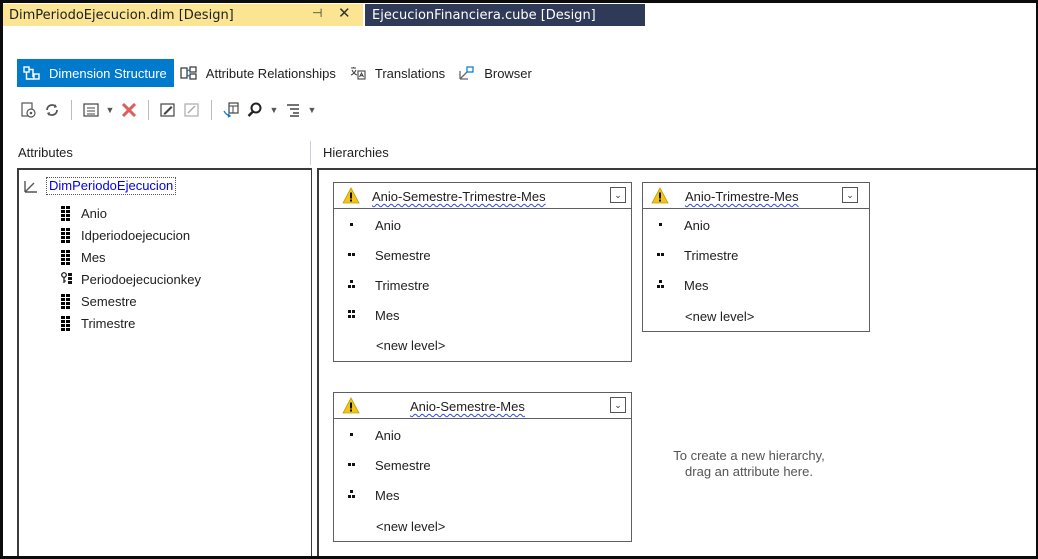 The height and width of the screenshot is (559, 1038). I want to click on attribute-item-anio: Anio, so click(84, 213).